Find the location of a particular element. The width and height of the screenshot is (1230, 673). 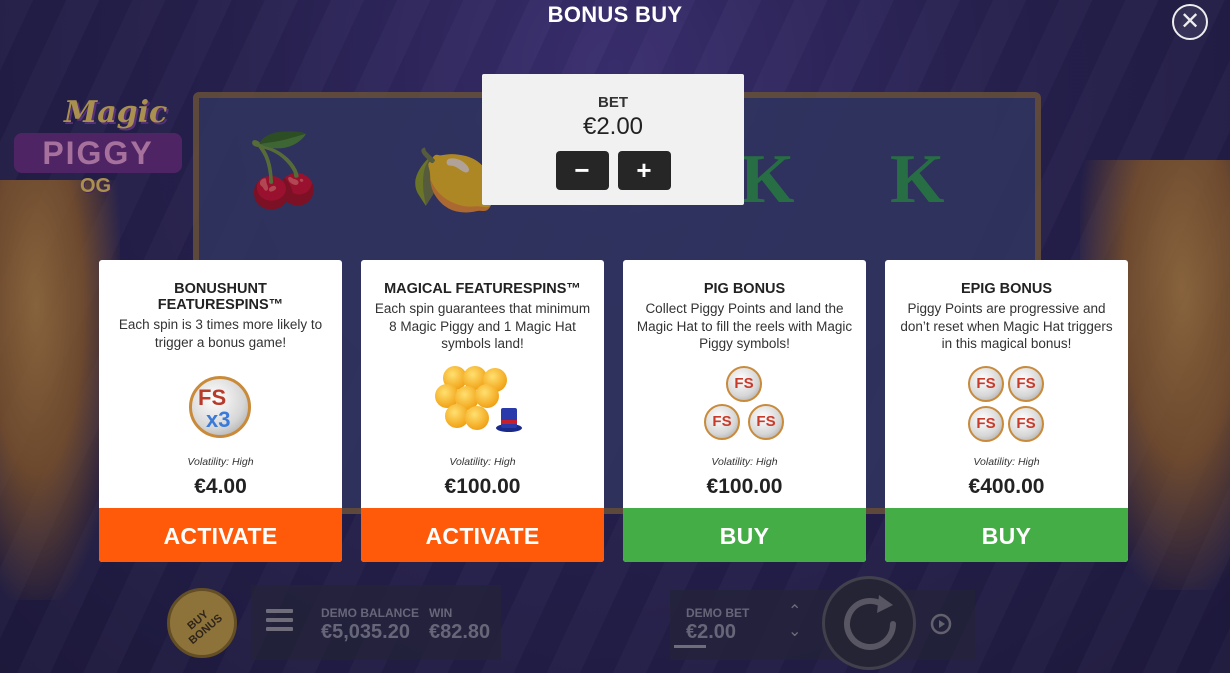

card-title: EPIG BONUS is located at coordinates (1006, 289).